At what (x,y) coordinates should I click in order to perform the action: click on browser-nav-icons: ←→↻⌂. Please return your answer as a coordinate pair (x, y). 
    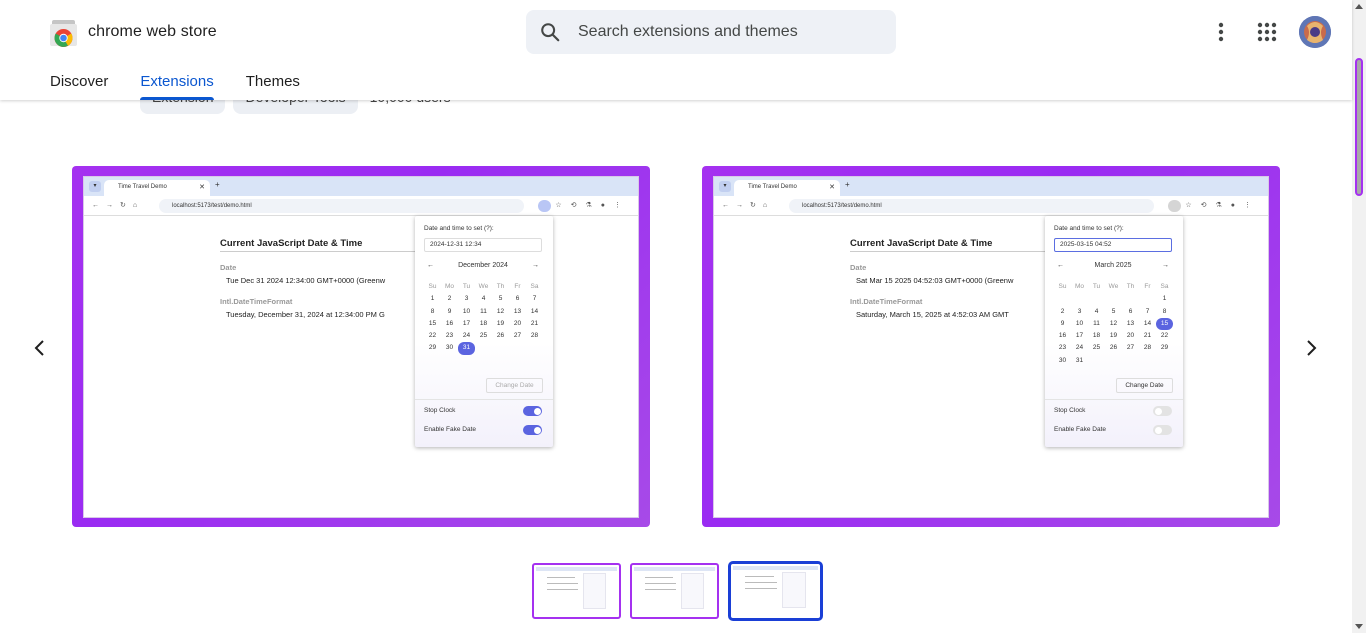
    Looking at the image, I should click on (118, 205).